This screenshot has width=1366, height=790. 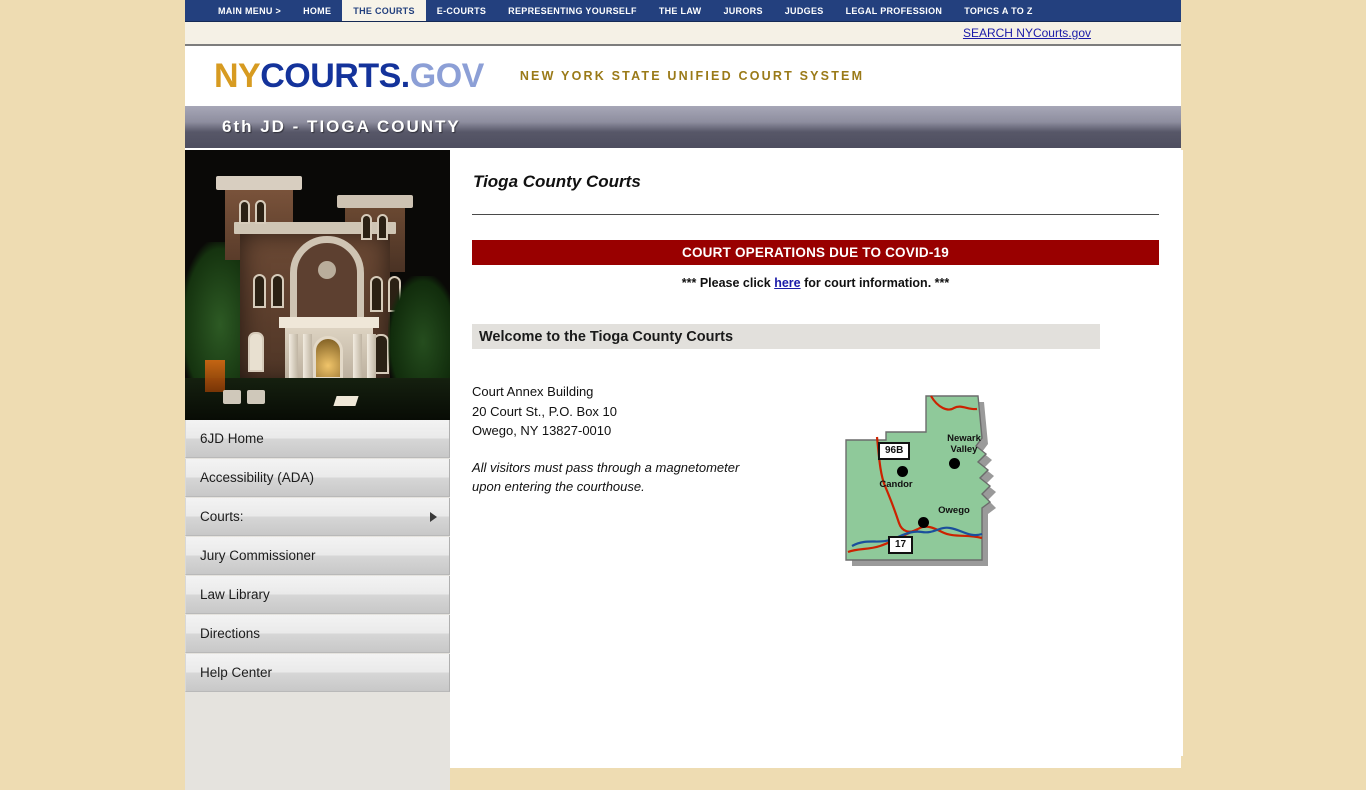 I want to click on map-label-newark-valley: Newark Valley, so click(x=964, y=444).